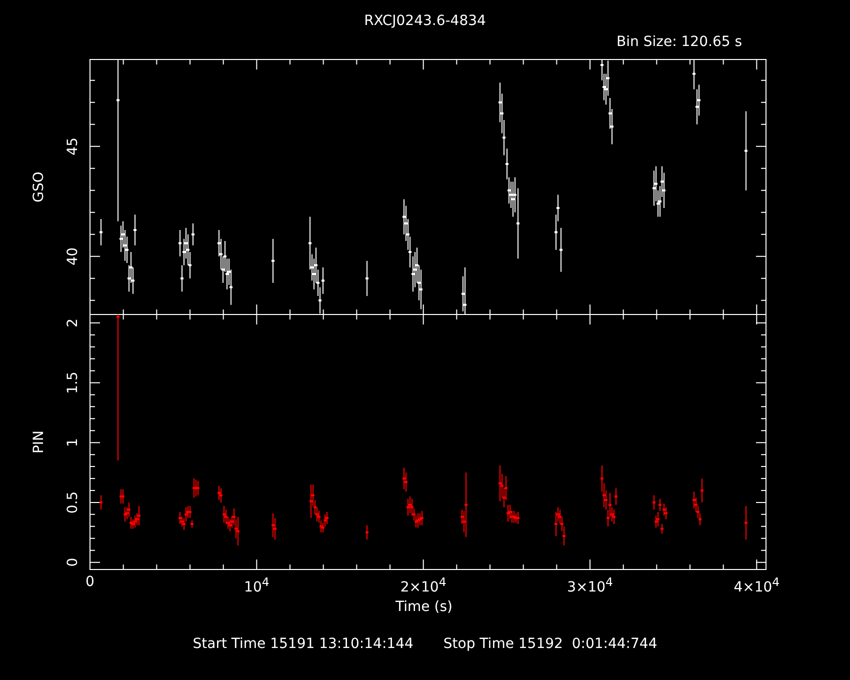 Image resolution: width=850 pixels, height=680 pixels. I want to click on x-tick-label: 0, so click(90, 582).